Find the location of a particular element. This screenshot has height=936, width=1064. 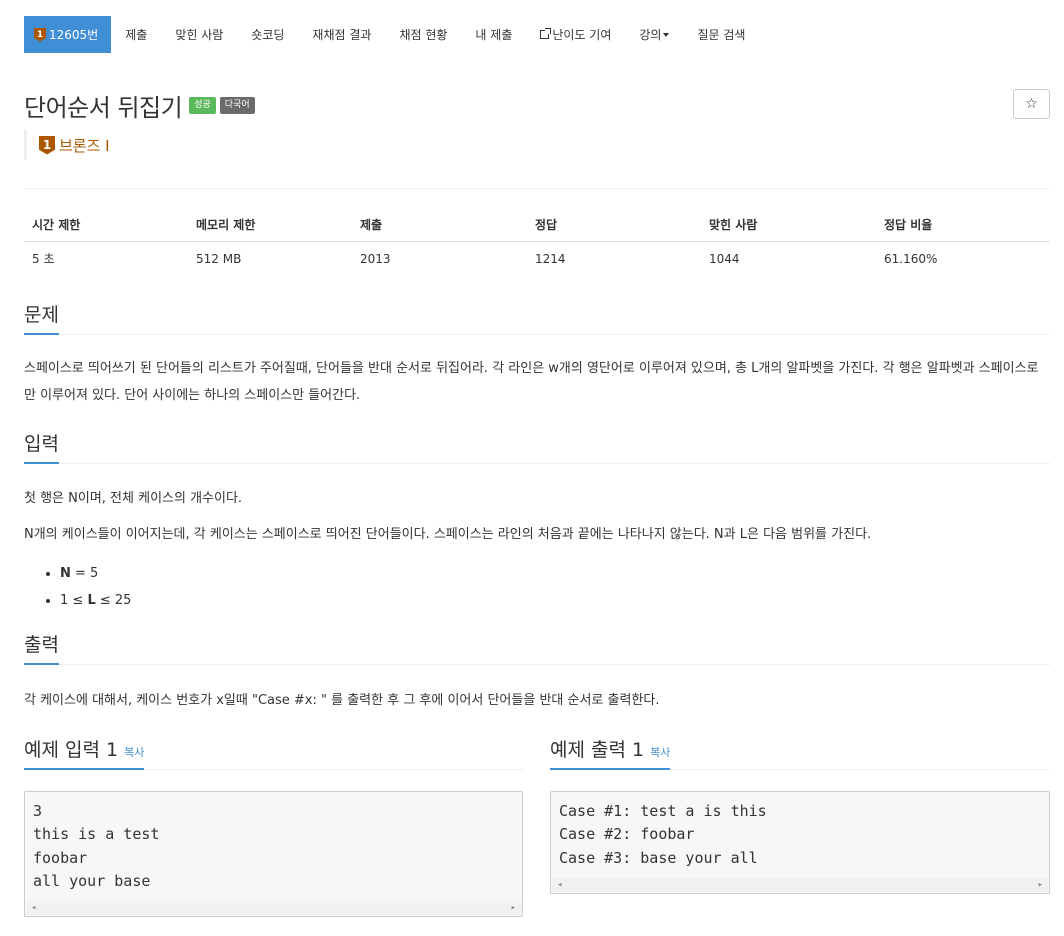

sample-input-title: 예제 입력 1 is located at coordinates (71, 750).